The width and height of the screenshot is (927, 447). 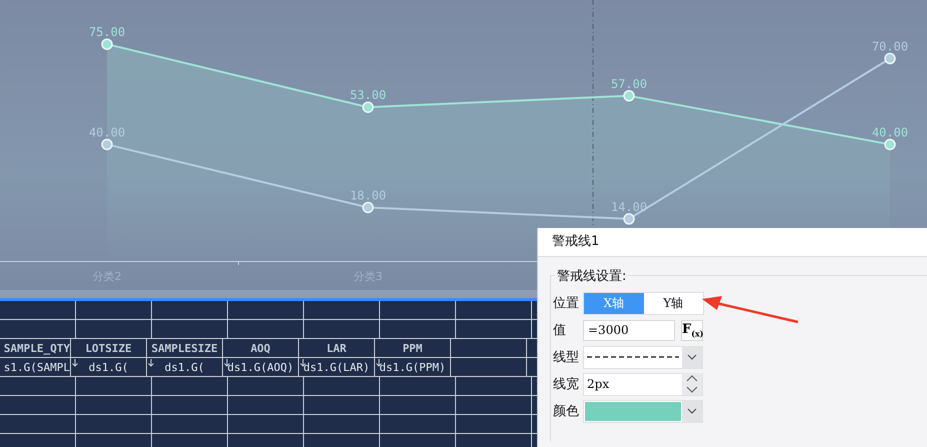 I want to click on data-label: 57.00, so click(x=629, y=83).